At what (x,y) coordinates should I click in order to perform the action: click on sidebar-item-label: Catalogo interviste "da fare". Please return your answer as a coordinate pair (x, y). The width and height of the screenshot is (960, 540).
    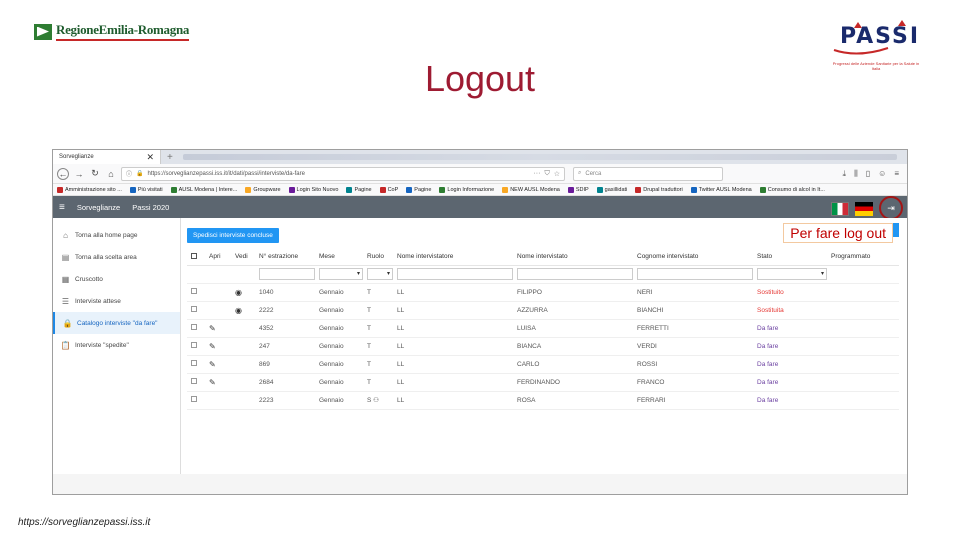
    Looking at the image, I should click on (117, 323).